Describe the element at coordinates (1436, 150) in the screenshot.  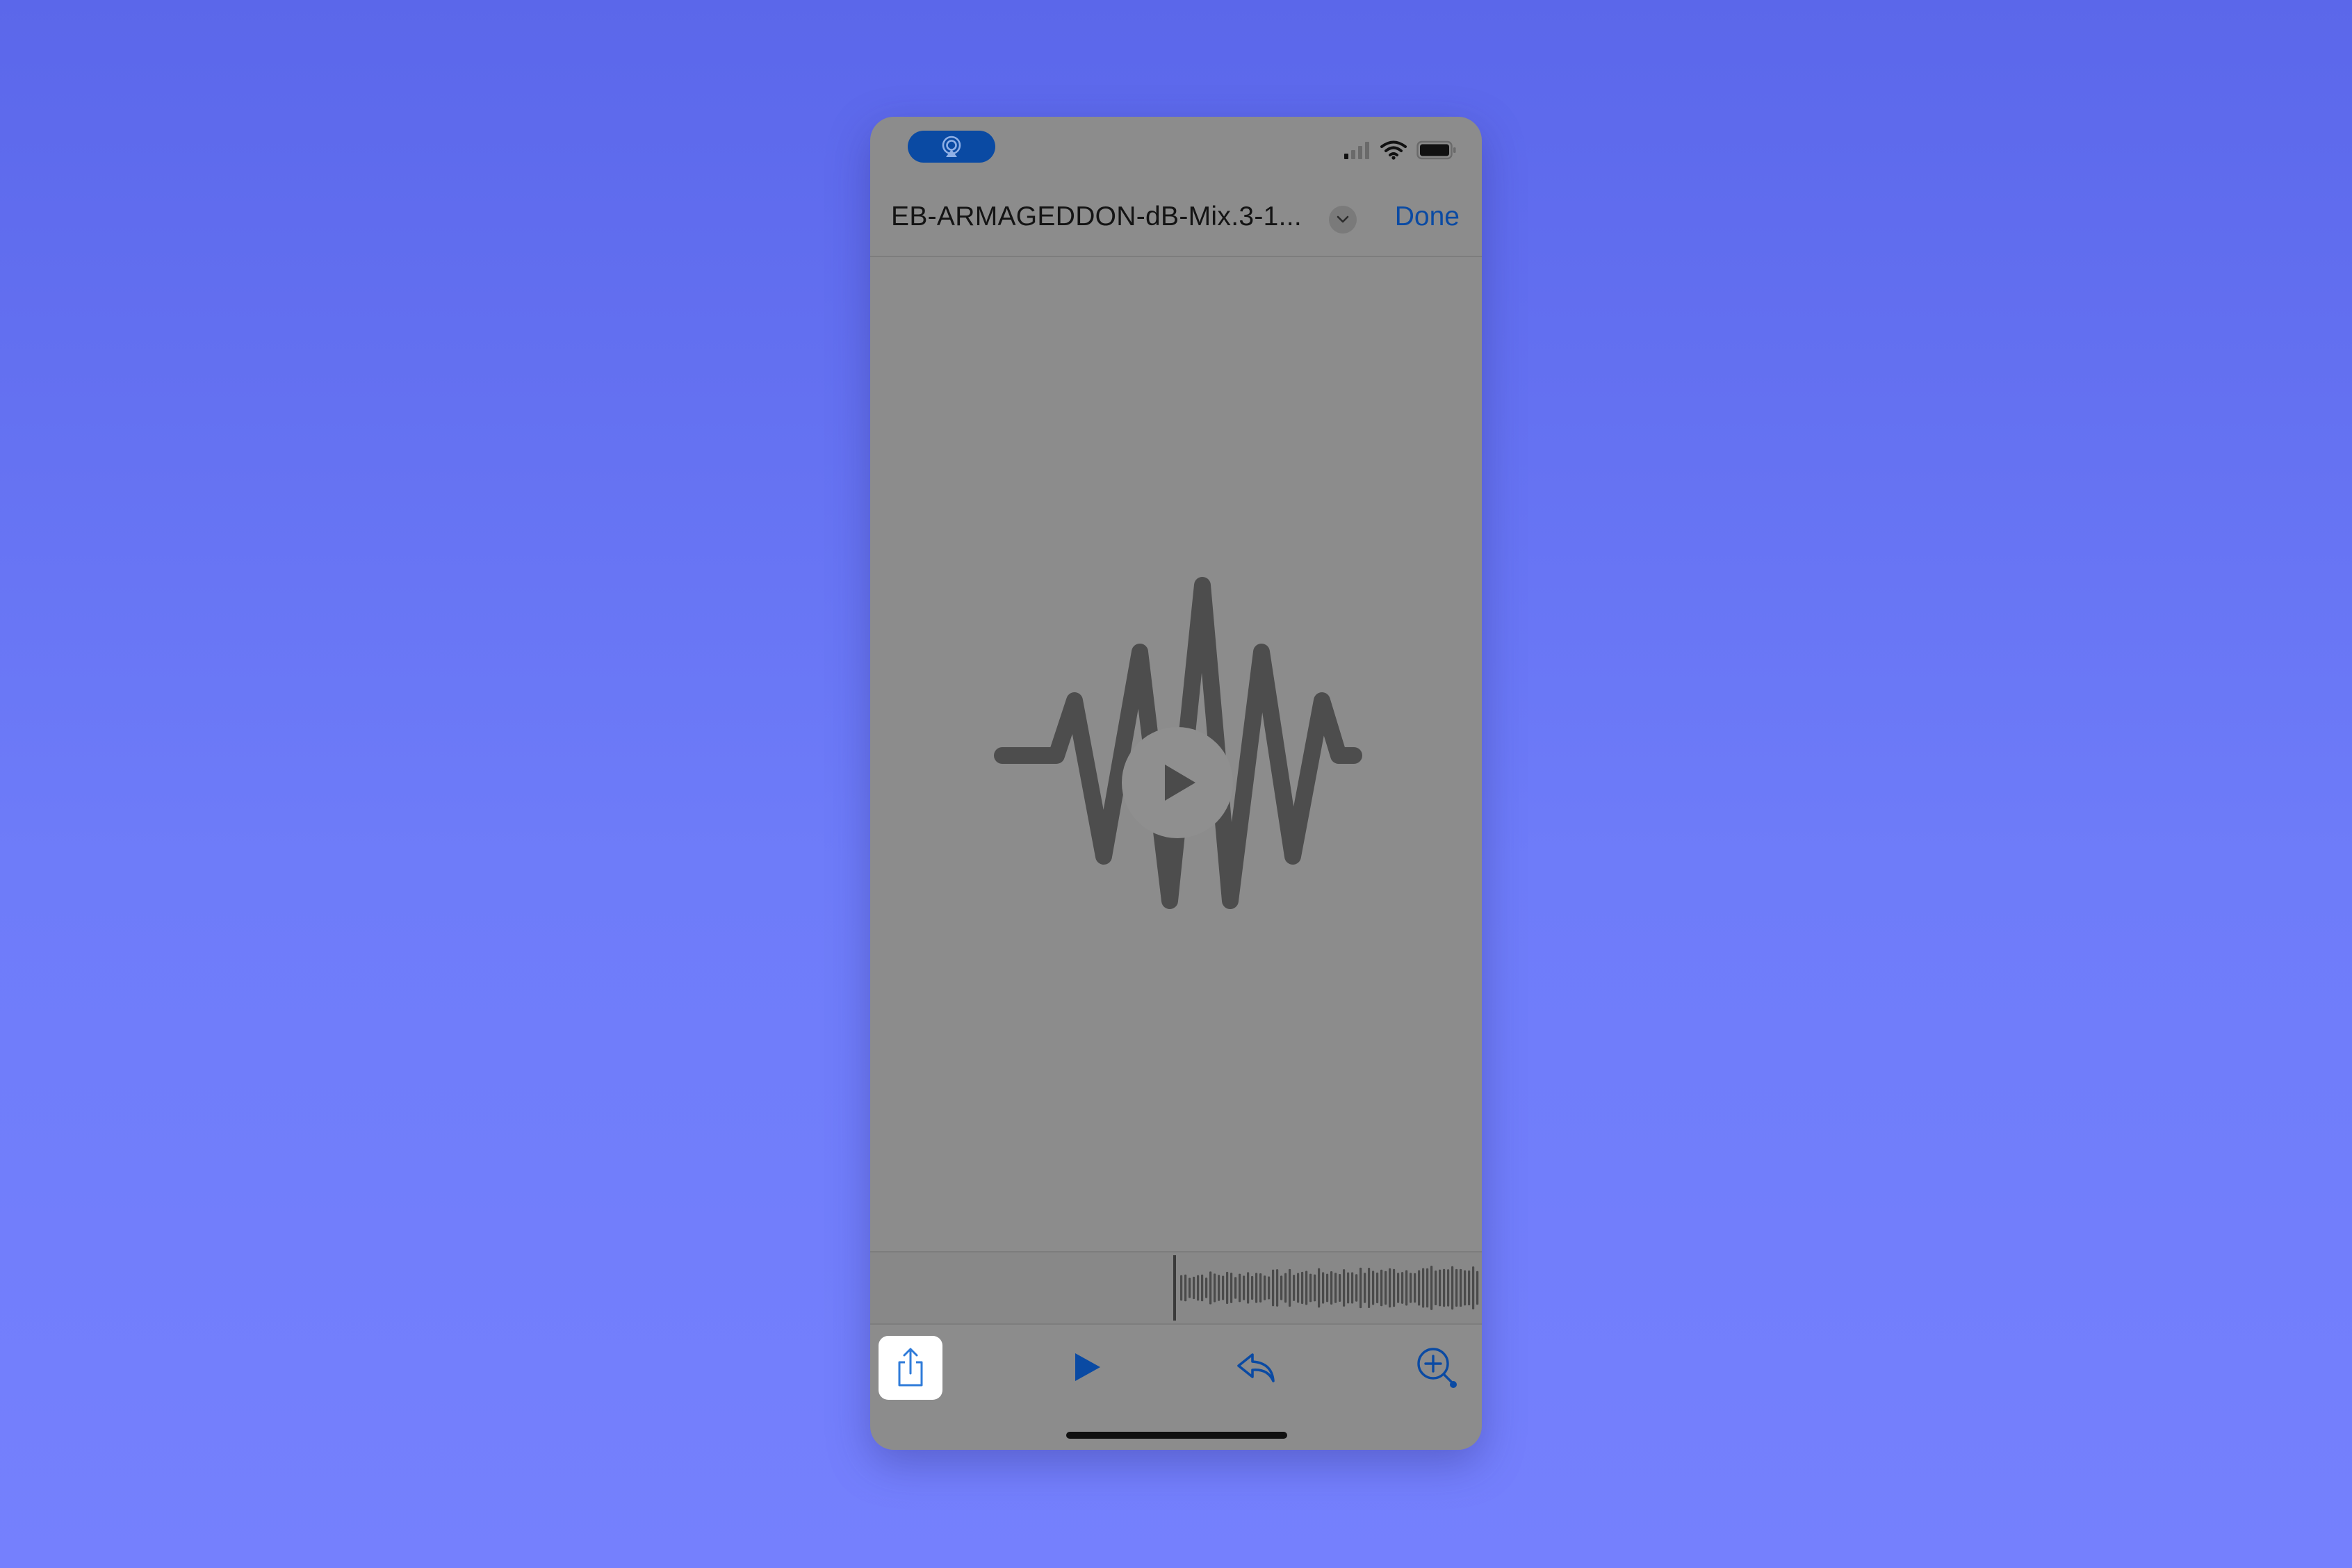
I see `battery-icon` at that location.